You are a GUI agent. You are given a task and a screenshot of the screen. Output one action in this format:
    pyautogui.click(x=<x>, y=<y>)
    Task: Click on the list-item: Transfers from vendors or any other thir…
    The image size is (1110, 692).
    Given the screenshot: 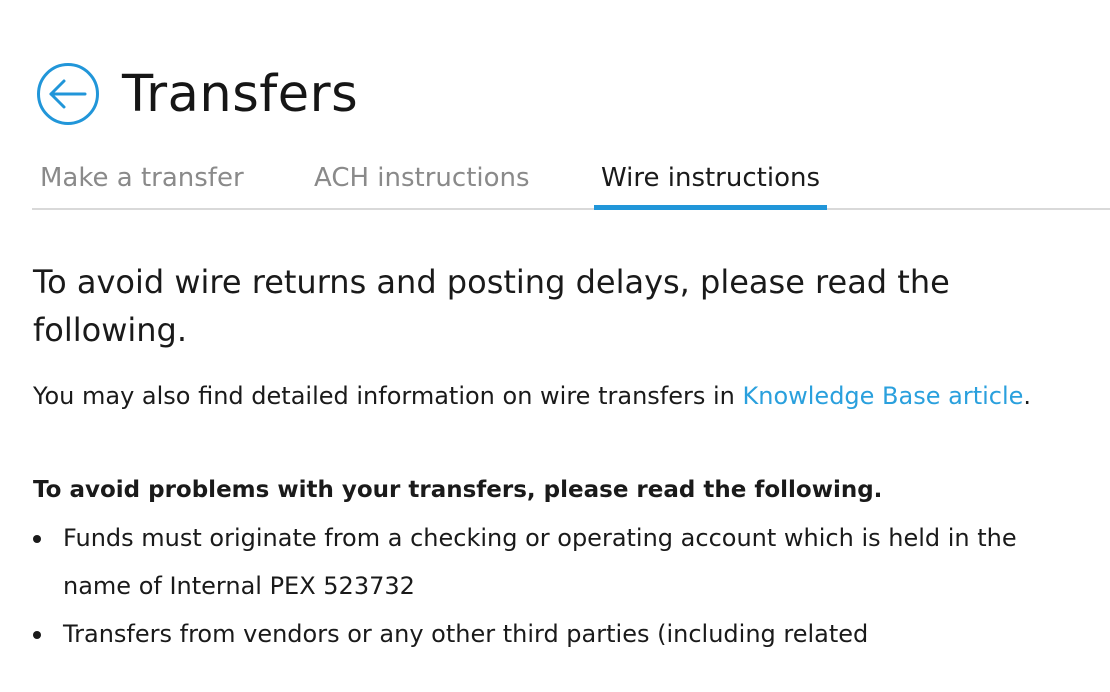 What is the action you would take?
    pyautogui.click(x=558, y=634)
    